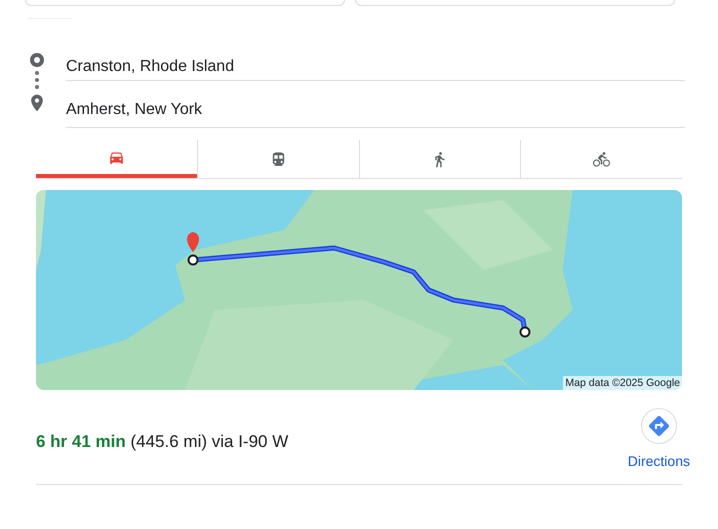 Image resolution: width=718 pixels, height=529 pixels. I want to click on directions-icon, so click(658, 426).